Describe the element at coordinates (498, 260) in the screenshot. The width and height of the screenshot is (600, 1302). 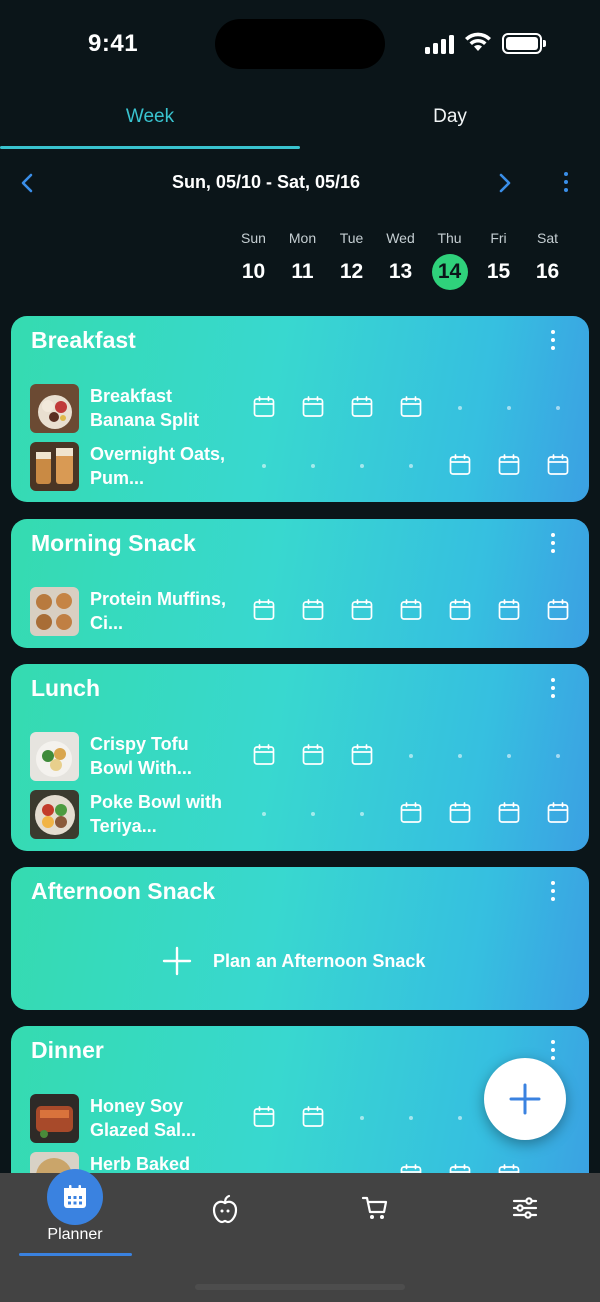
I see `day-column-fri: Fri 15` at that location.